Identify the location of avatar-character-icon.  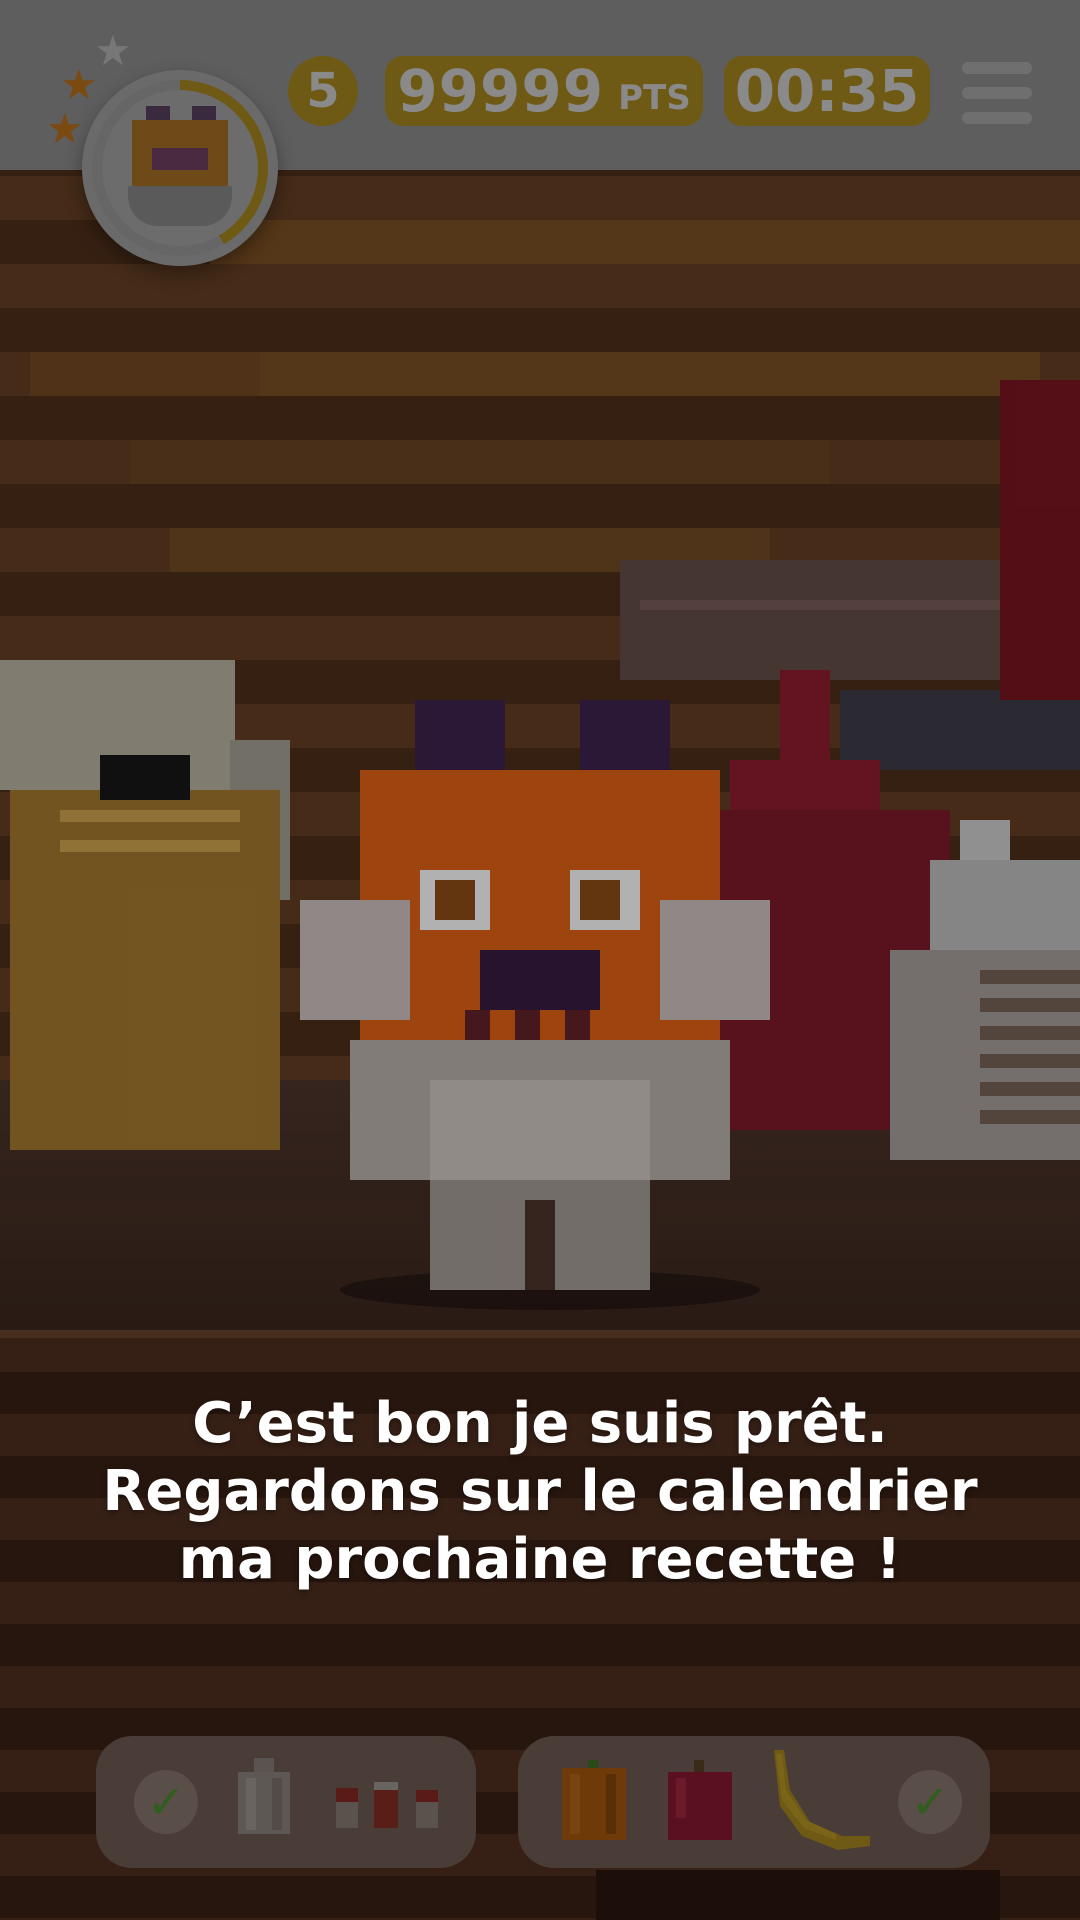
(180, 168).